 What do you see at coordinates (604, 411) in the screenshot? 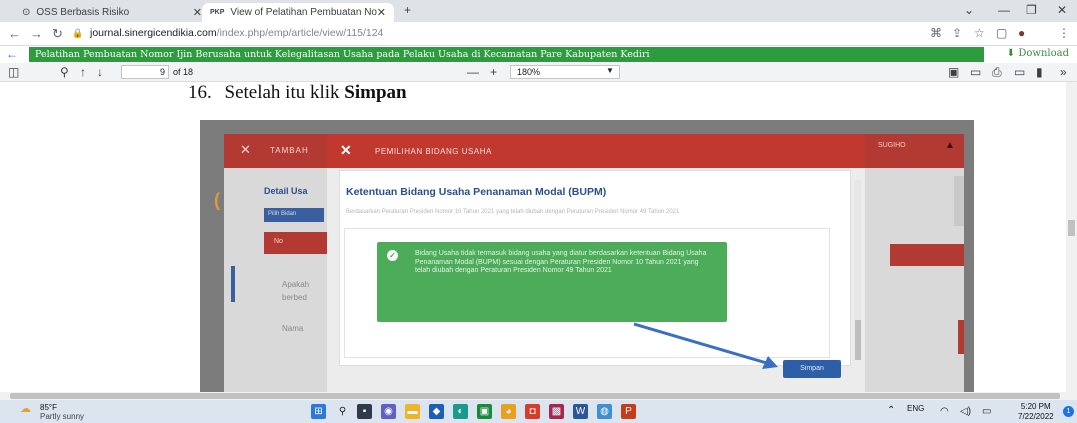
I see `app-icon-2: ◍` at bounding box center [604, 411].